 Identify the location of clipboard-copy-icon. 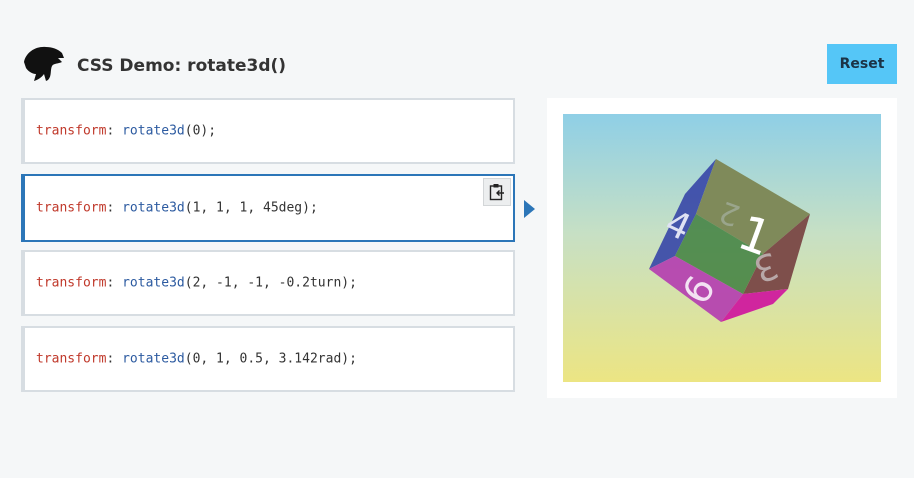
(496, 192).